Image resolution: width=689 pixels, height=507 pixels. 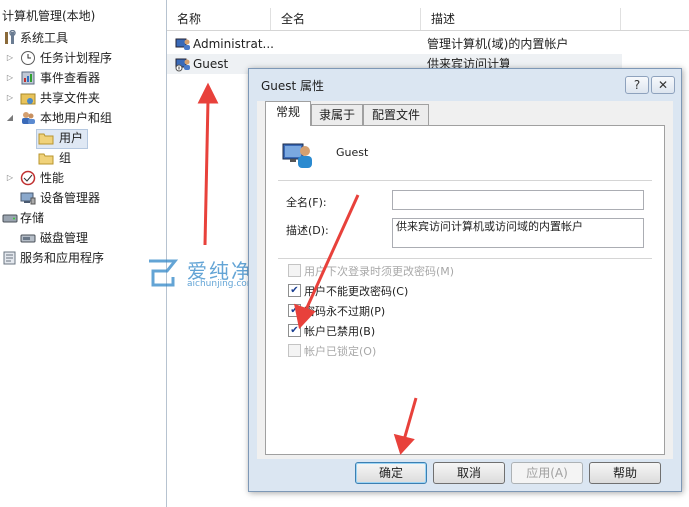 I want to click on tab-profile: 配置文件, so click(x=396, y=115).